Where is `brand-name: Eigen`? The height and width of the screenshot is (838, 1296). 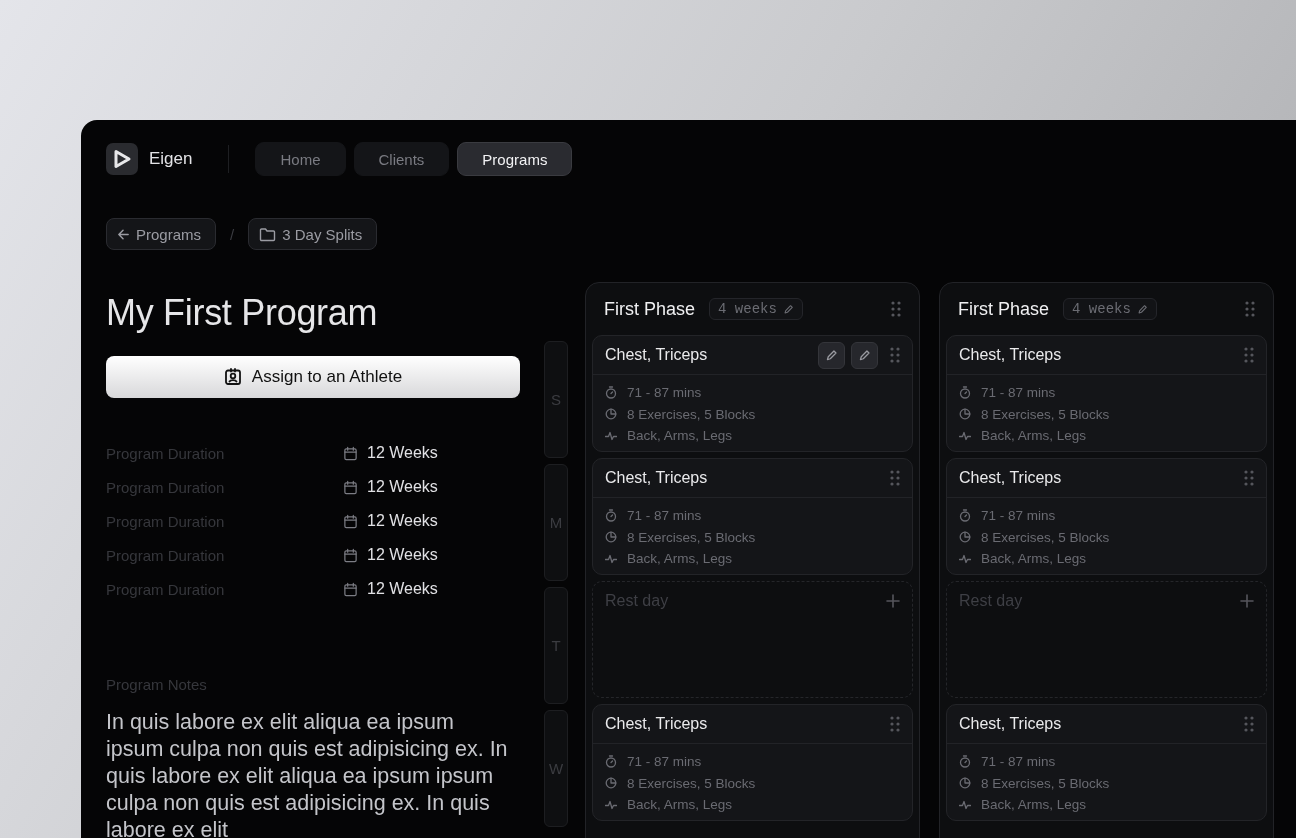
brand-name: Eigen is located at coordinates (171, 159).